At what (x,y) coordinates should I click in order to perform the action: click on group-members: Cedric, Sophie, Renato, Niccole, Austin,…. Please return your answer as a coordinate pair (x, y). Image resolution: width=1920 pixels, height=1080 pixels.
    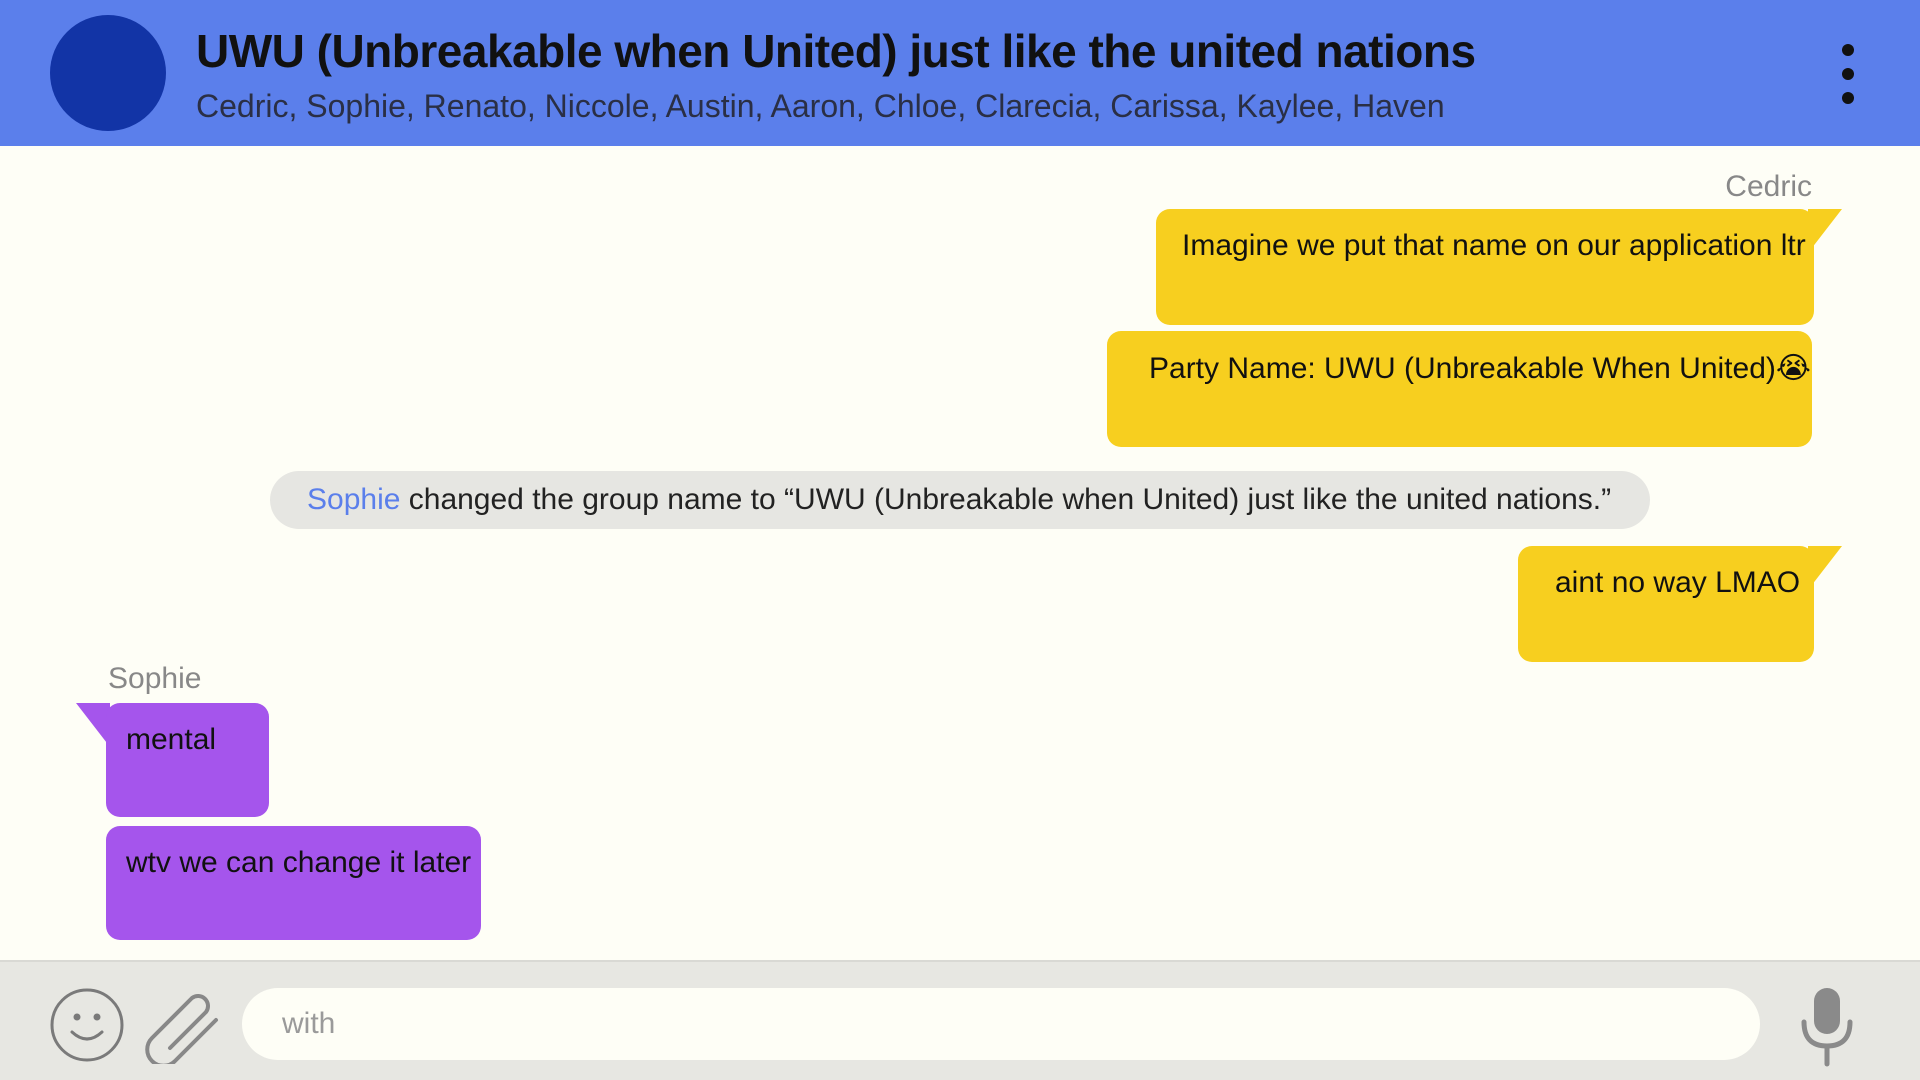
    Looking at the image, I should click on (820, 106).